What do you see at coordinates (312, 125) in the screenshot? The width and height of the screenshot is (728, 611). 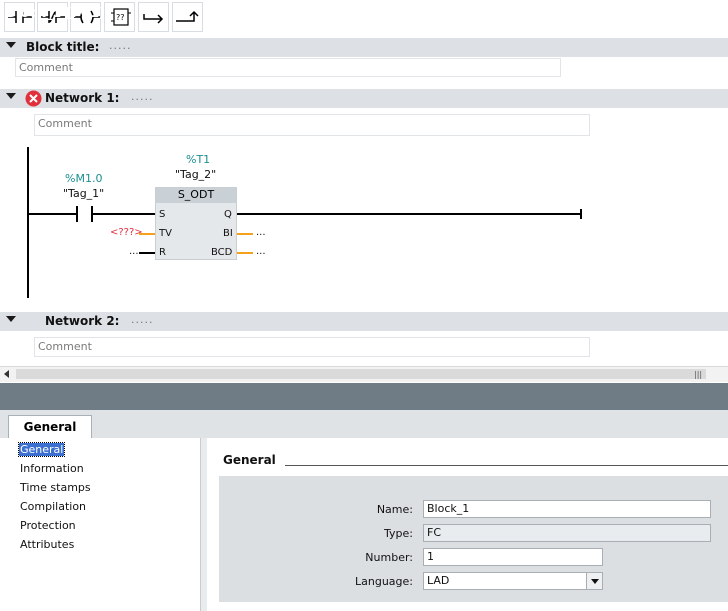 I see `network1-comment-field: Comment` at bounding box center [312, 125].